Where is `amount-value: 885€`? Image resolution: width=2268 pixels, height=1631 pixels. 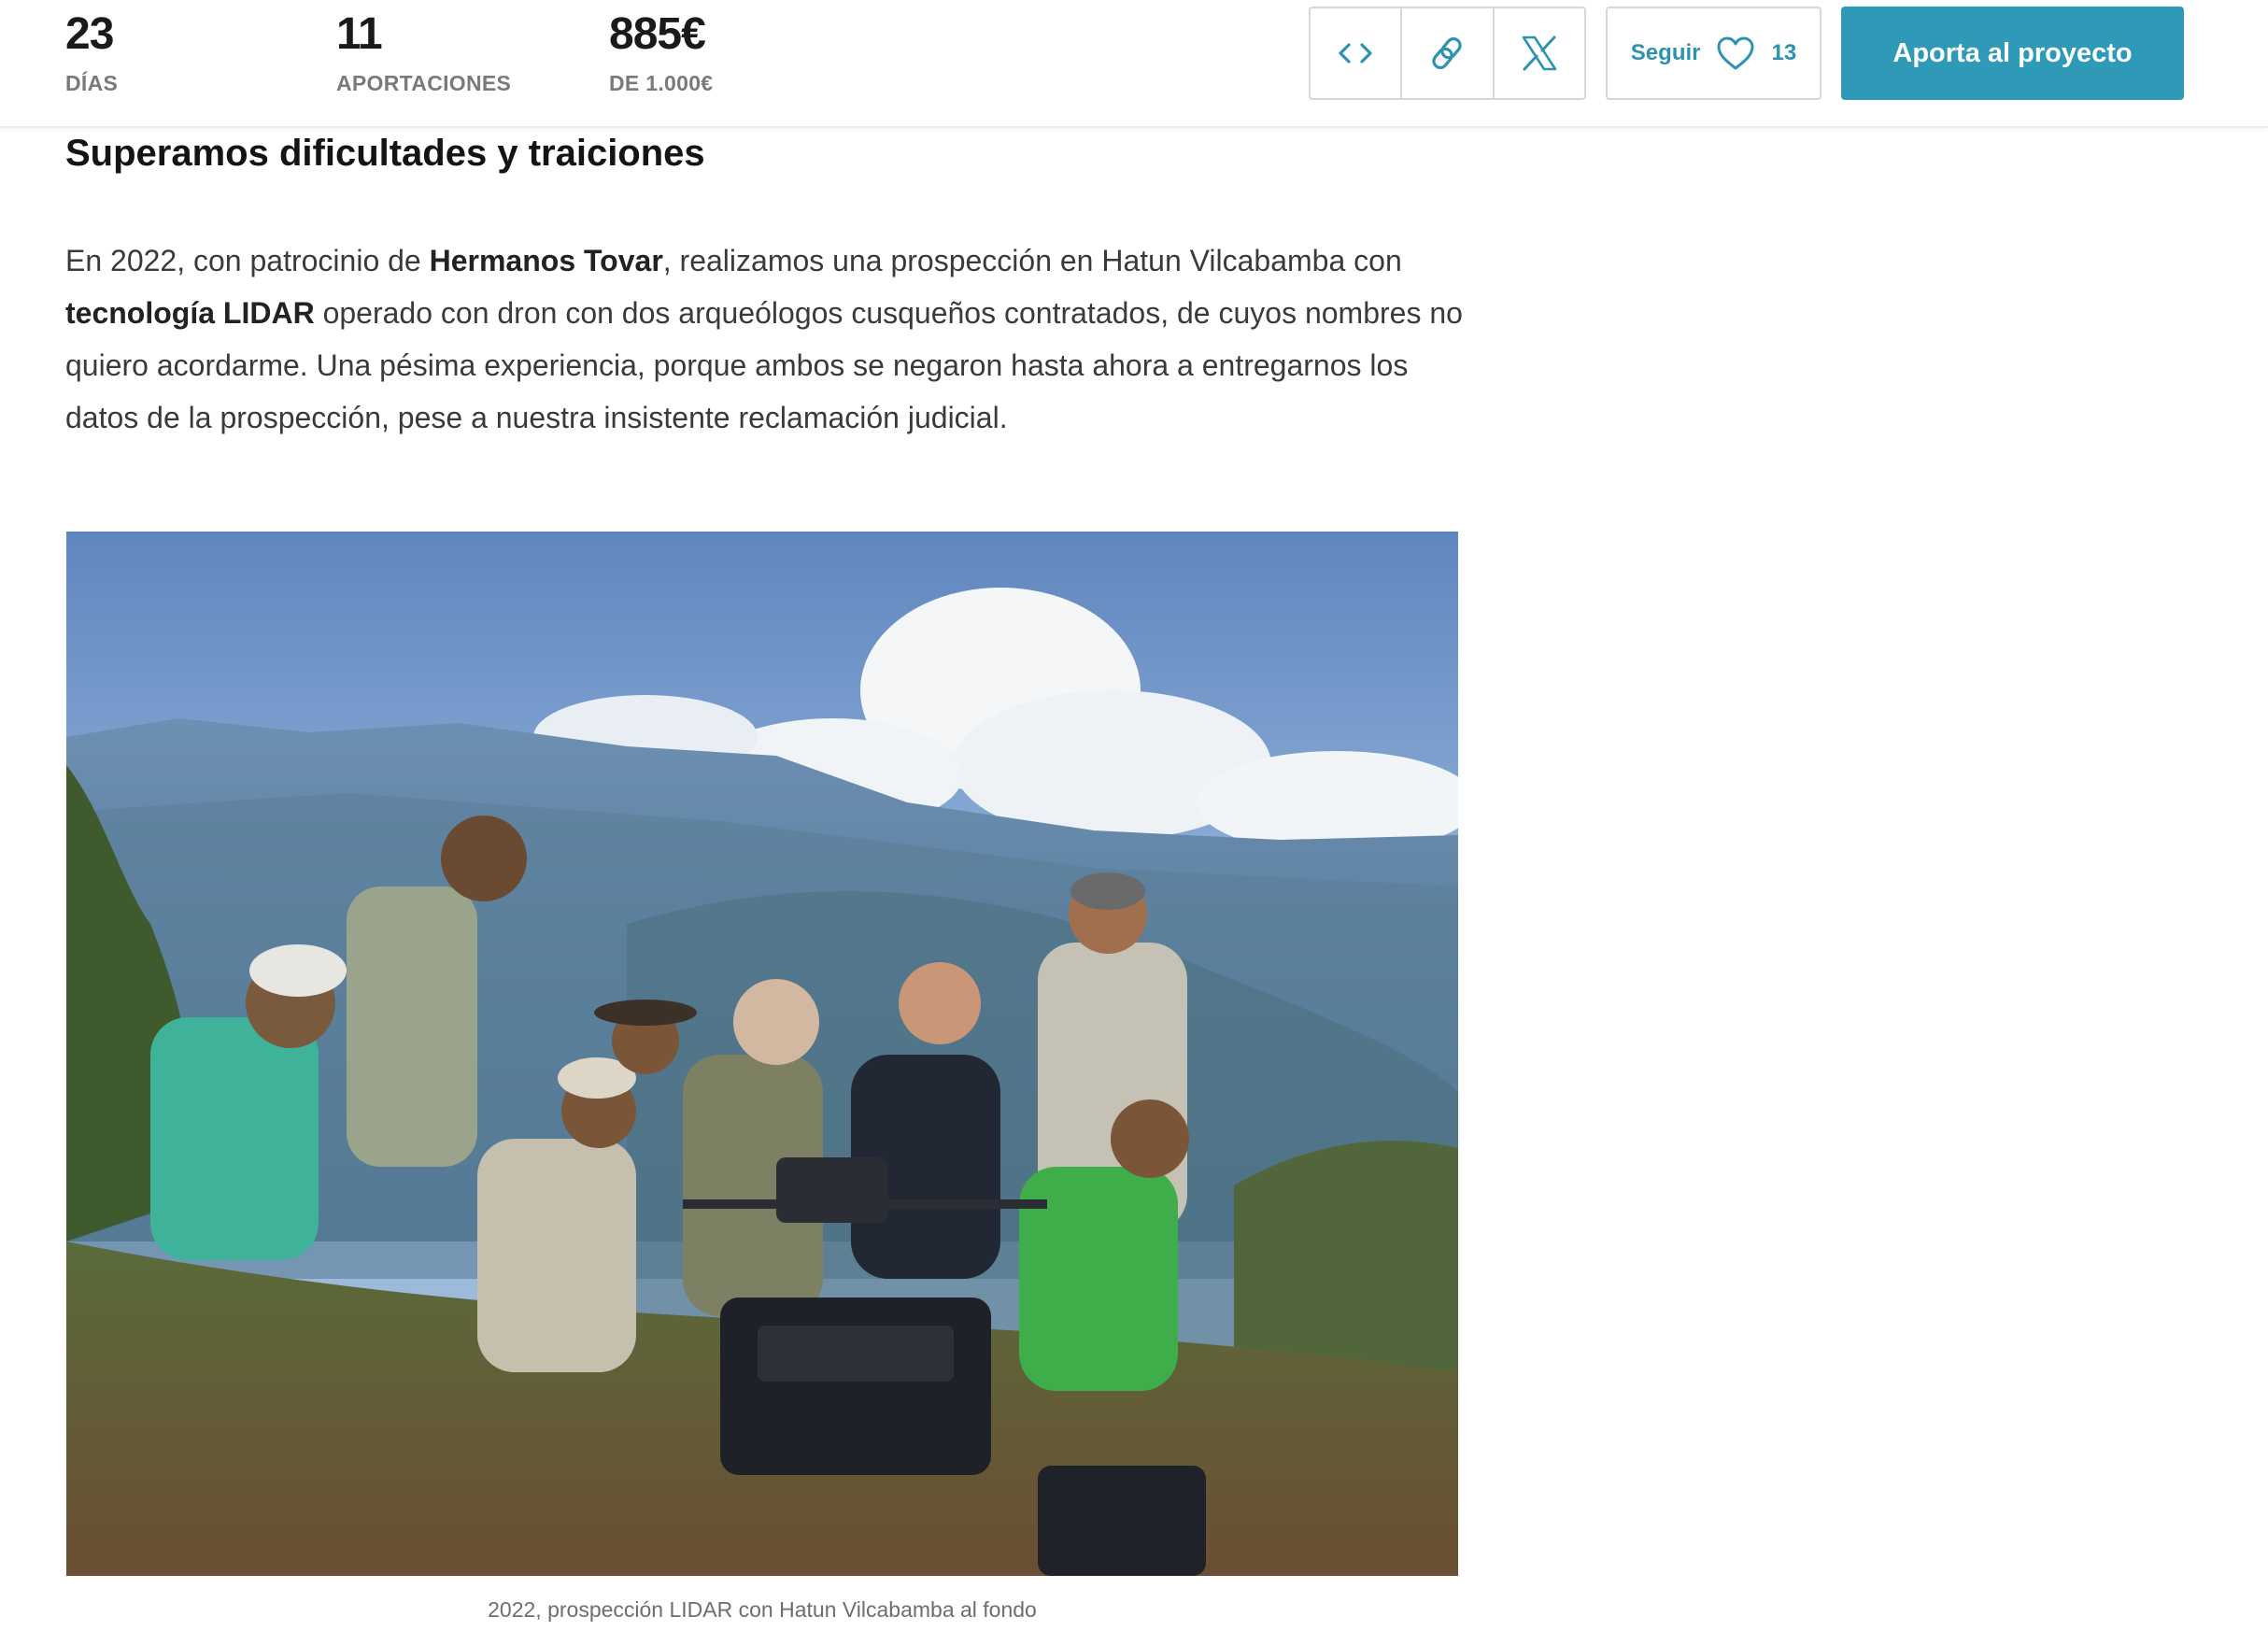
amount-value: 885€ is located at coordinates (657, 34).